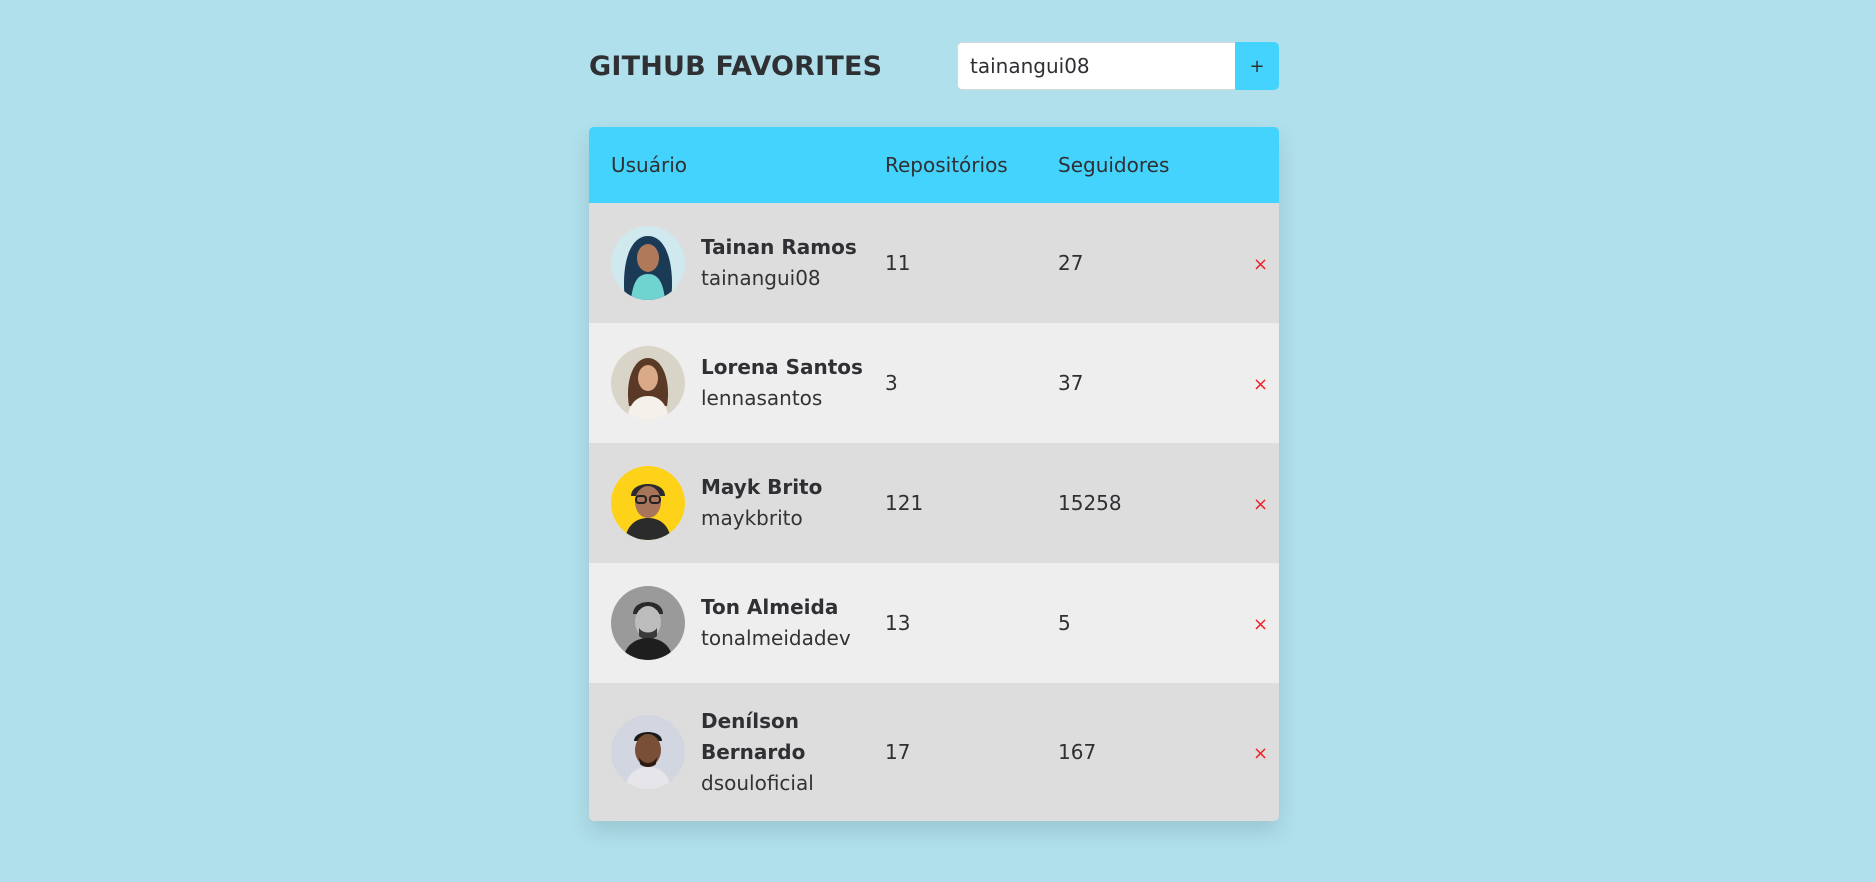 The width and height of the screenshot is (1875, 882). I want to click on user-info: Mayk Brito maykbrito, so click(737, 503).